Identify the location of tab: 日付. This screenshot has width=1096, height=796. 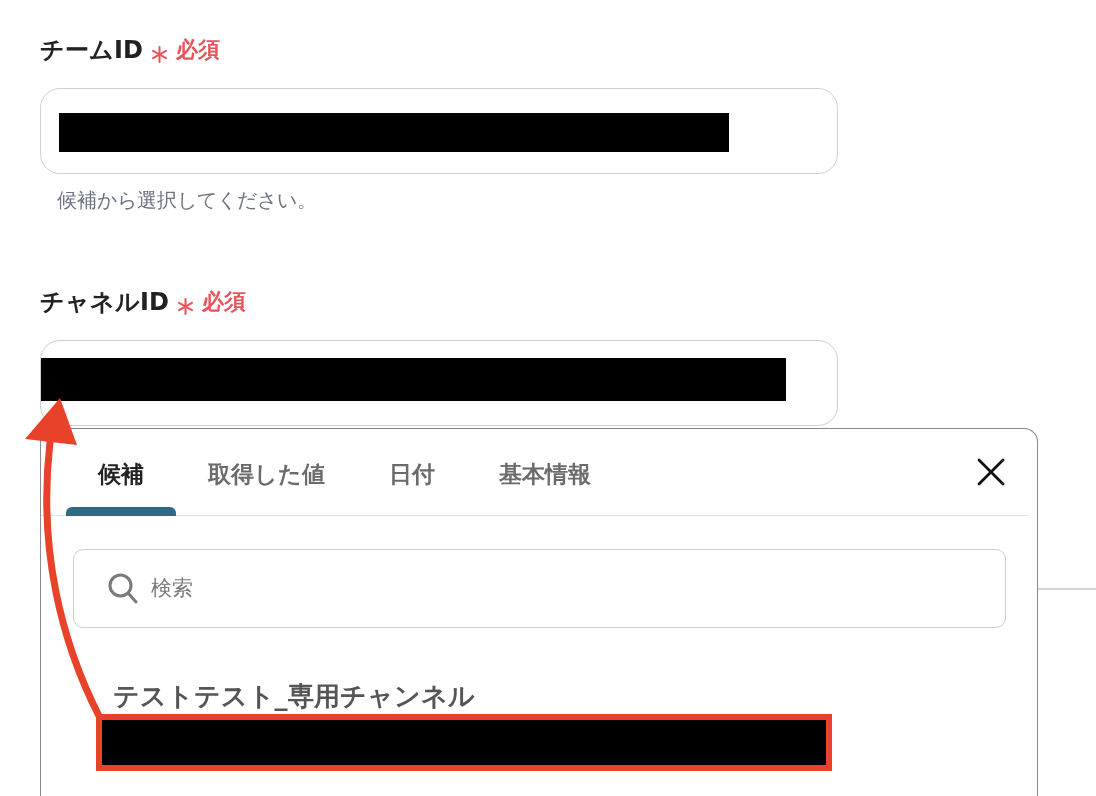
(411, 478).